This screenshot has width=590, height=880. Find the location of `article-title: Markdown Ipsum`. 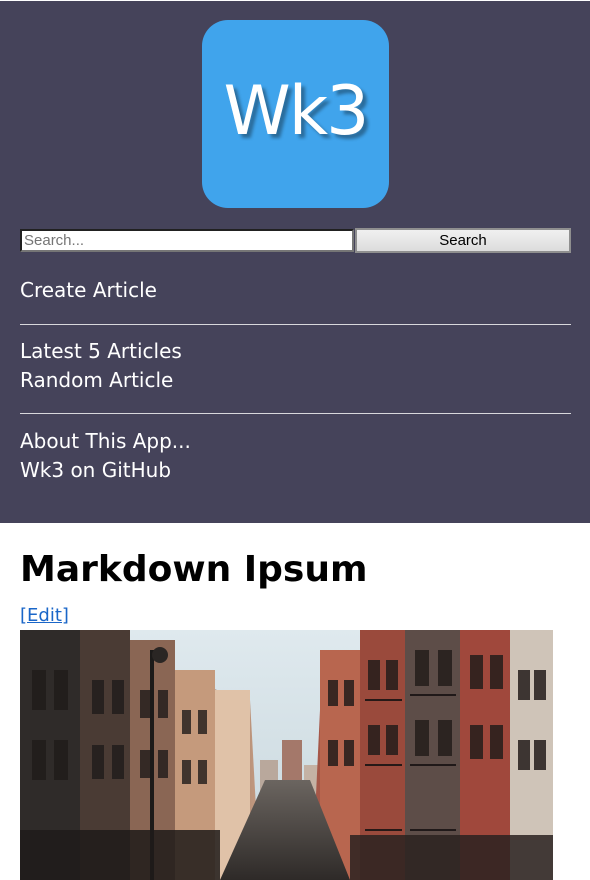

article-title: Markdown Ipsum is located at coordinates (194, 569).